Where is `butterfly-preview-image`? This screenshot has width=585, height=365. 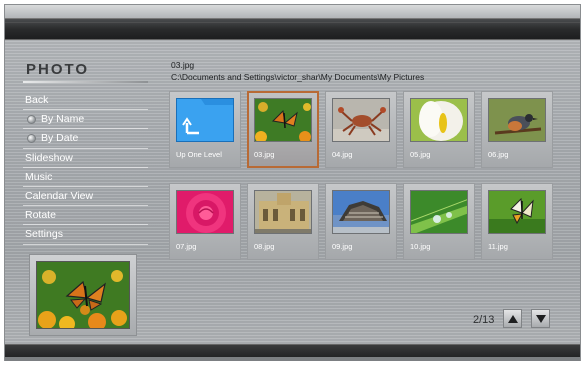
butterfly-preview-image is located at coordinates (83, 295).